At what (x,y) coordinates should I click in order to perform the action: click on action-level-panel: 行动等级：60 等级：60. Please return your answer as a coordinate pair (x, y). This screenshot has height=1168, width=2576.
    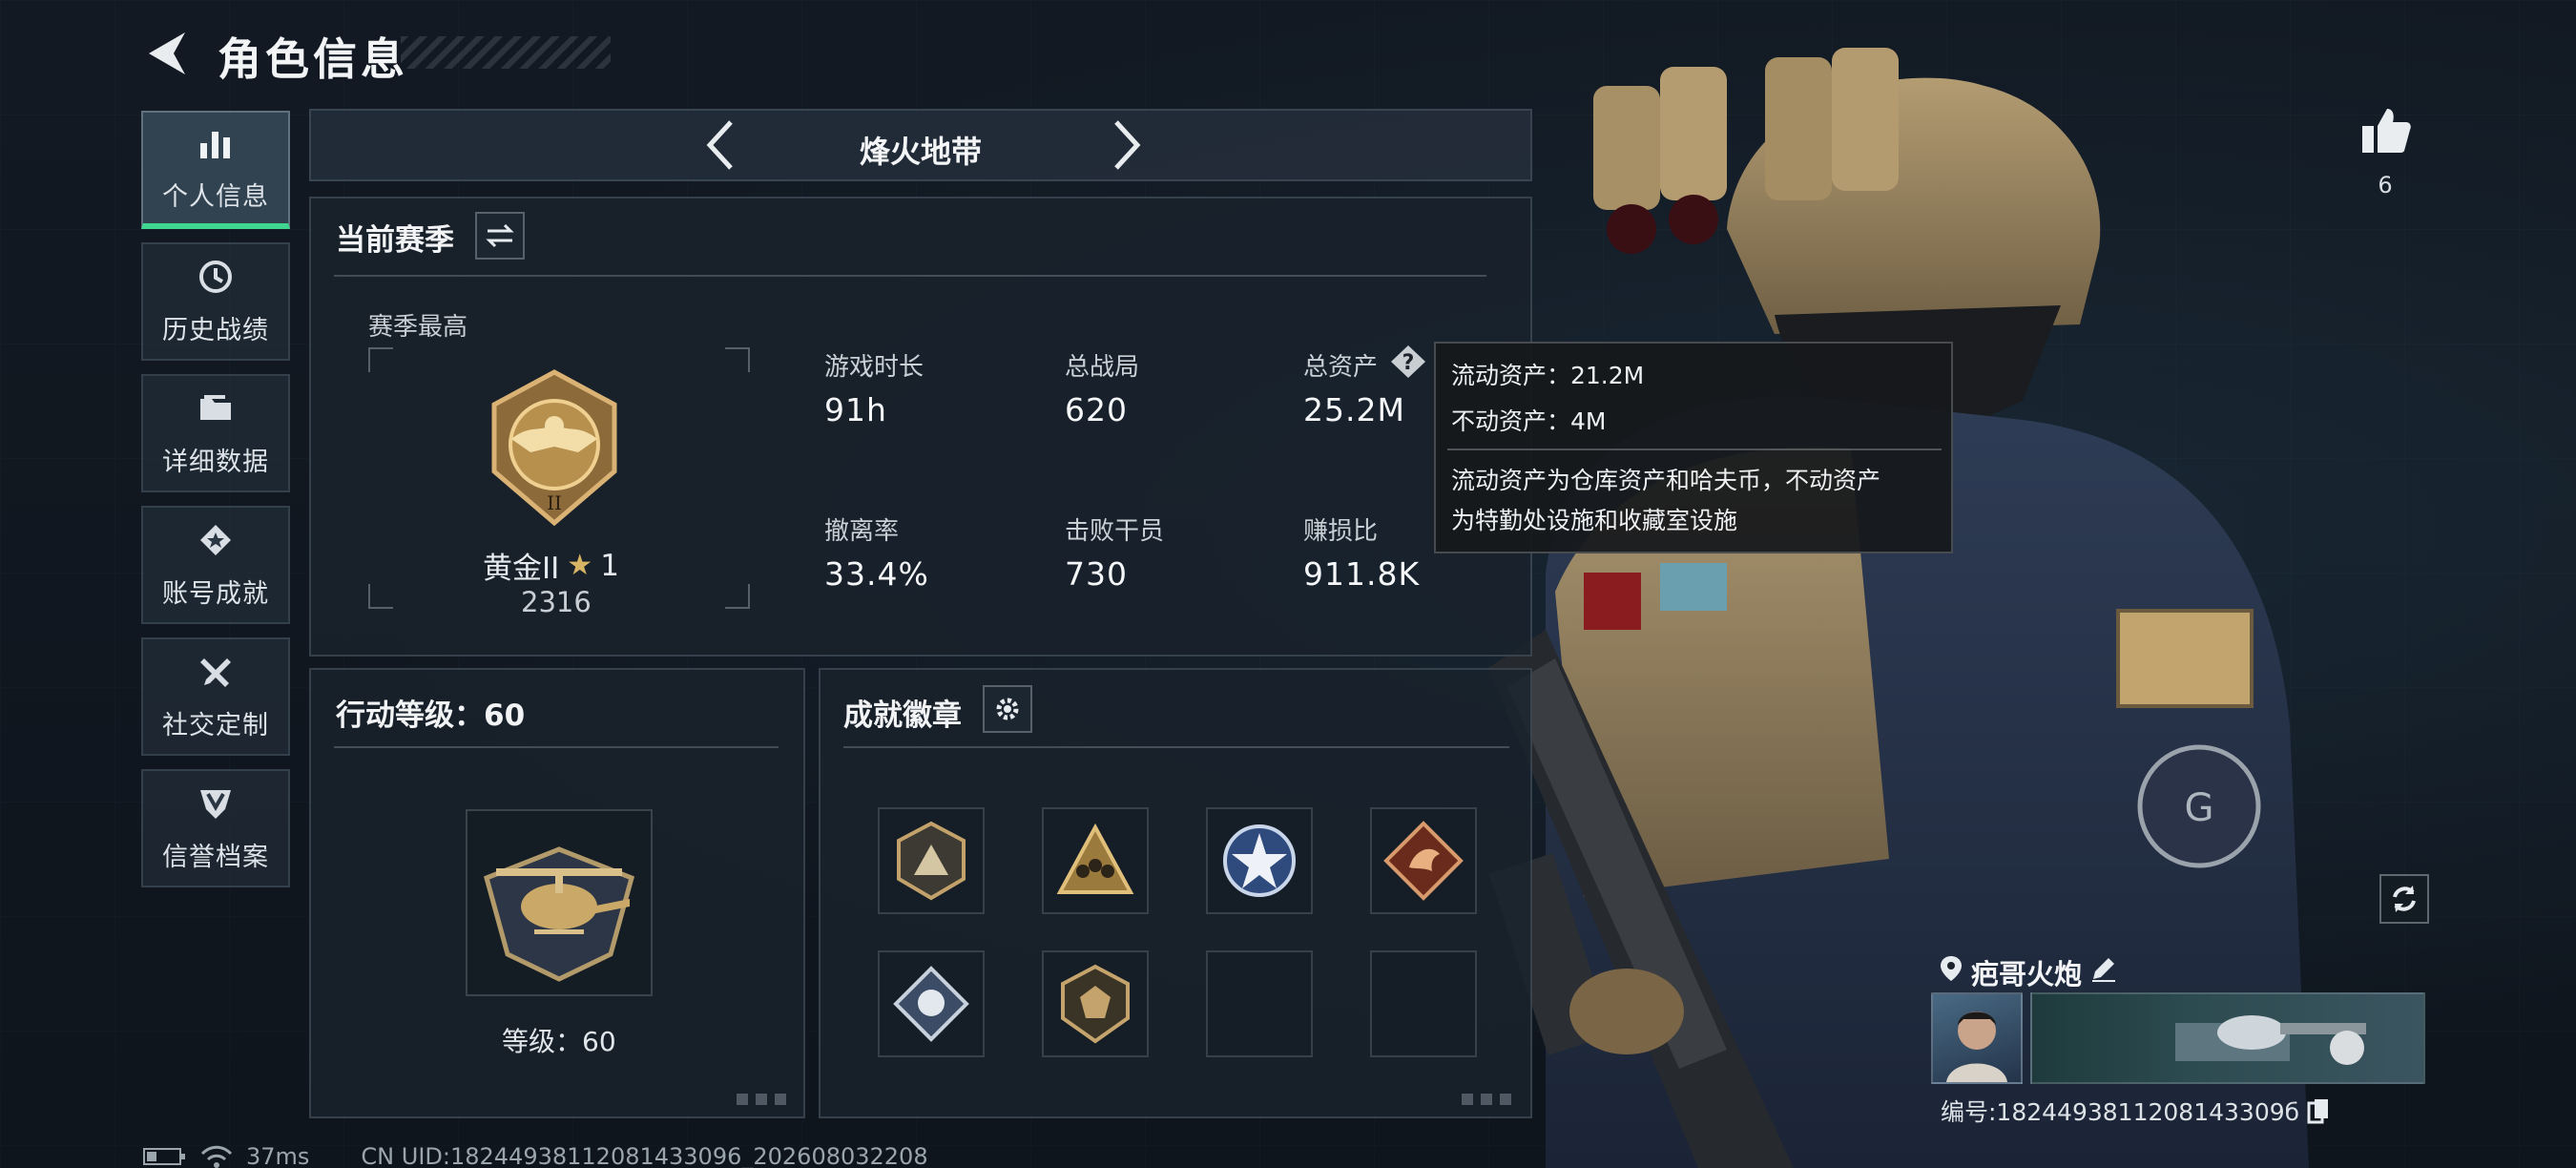
    Looking at the image, I should click on (557, 893).